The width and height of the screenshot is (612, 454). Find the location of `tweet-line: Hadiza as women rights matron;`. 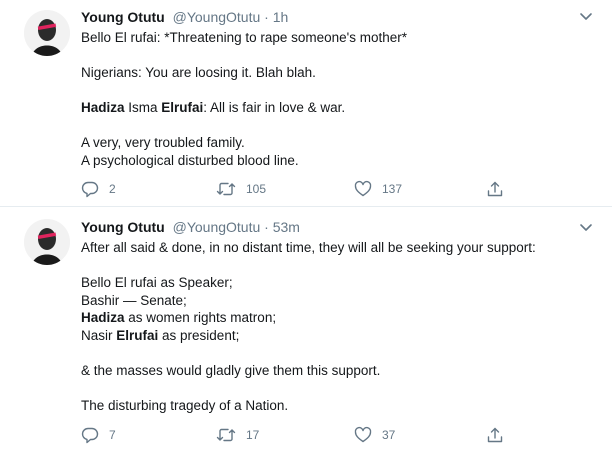

tweet-line: Hadiza as women rights matron; is located at coordinates (341, 318).